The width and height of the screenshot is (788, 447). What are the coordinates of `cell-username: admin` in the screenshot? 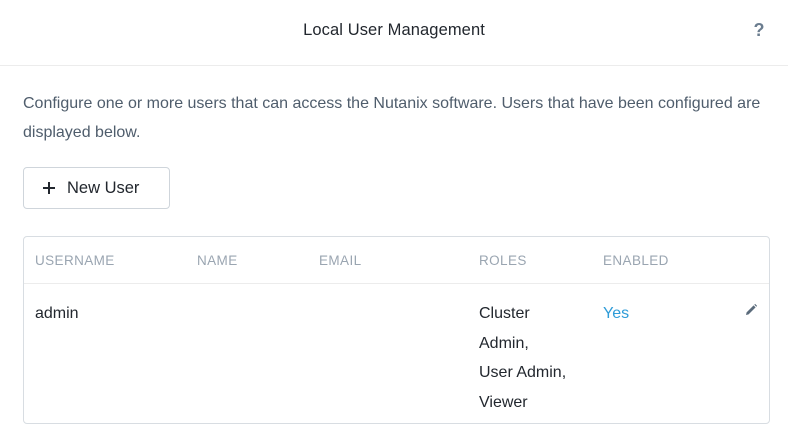 It's located at (57, 313).